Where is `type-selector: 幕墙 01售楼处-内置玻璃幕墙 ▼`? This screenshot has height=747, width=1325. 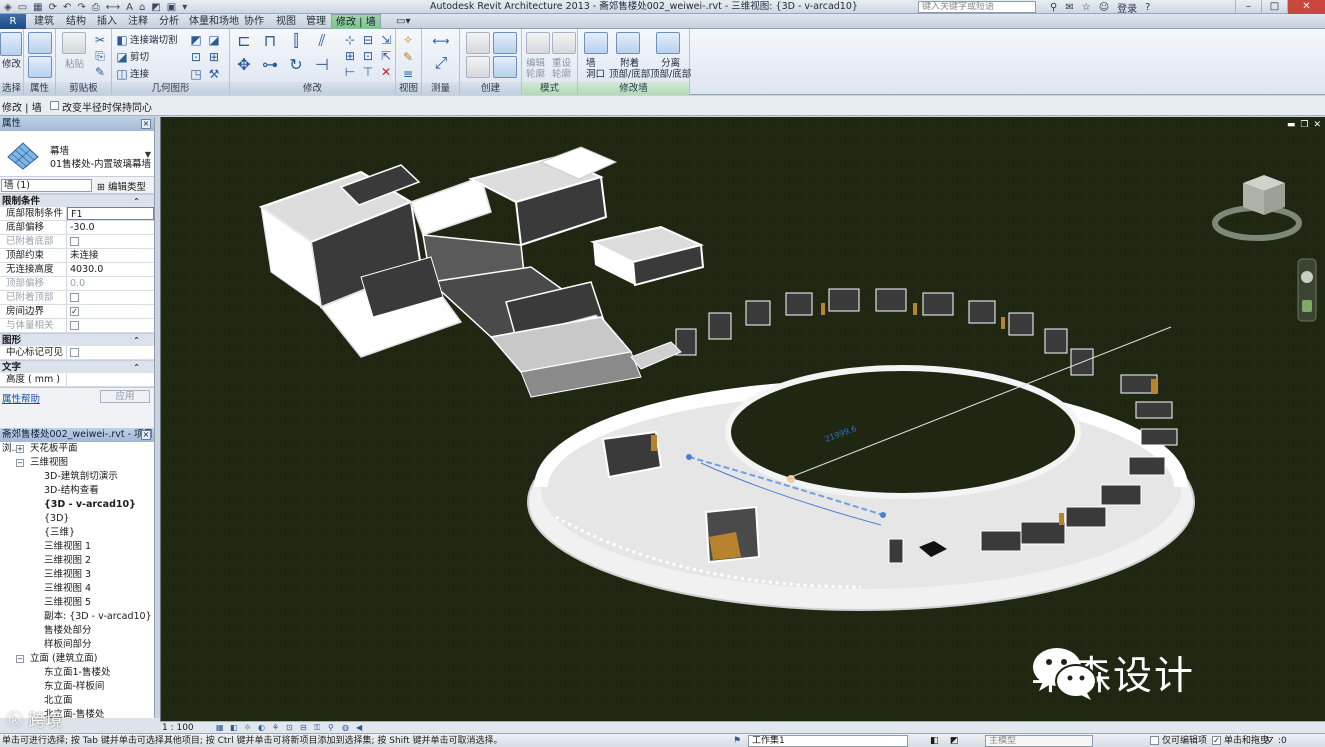 type-selector: 幕墙 01售楼处-内置玻璃幕墙 ▼ is located at coordinates (77, 154).